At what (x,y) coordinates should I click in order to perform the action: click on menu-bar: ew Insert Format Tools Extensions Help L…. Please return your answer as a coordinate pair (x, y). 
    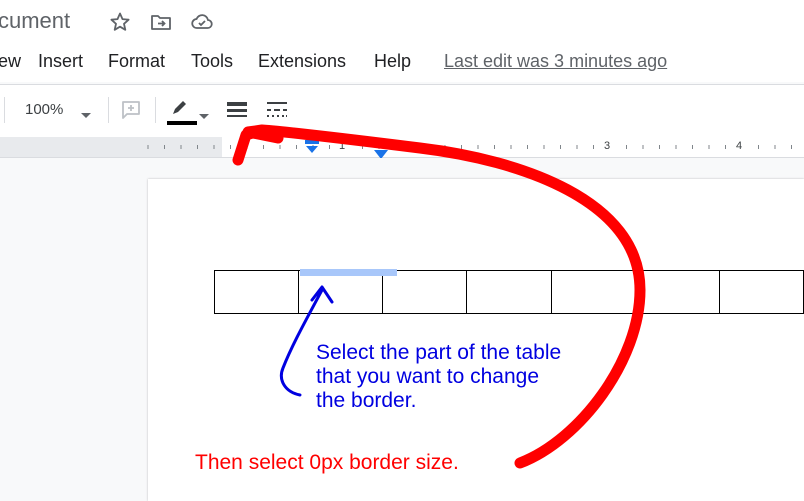
    Looking at the image, I should click on (402, 64).